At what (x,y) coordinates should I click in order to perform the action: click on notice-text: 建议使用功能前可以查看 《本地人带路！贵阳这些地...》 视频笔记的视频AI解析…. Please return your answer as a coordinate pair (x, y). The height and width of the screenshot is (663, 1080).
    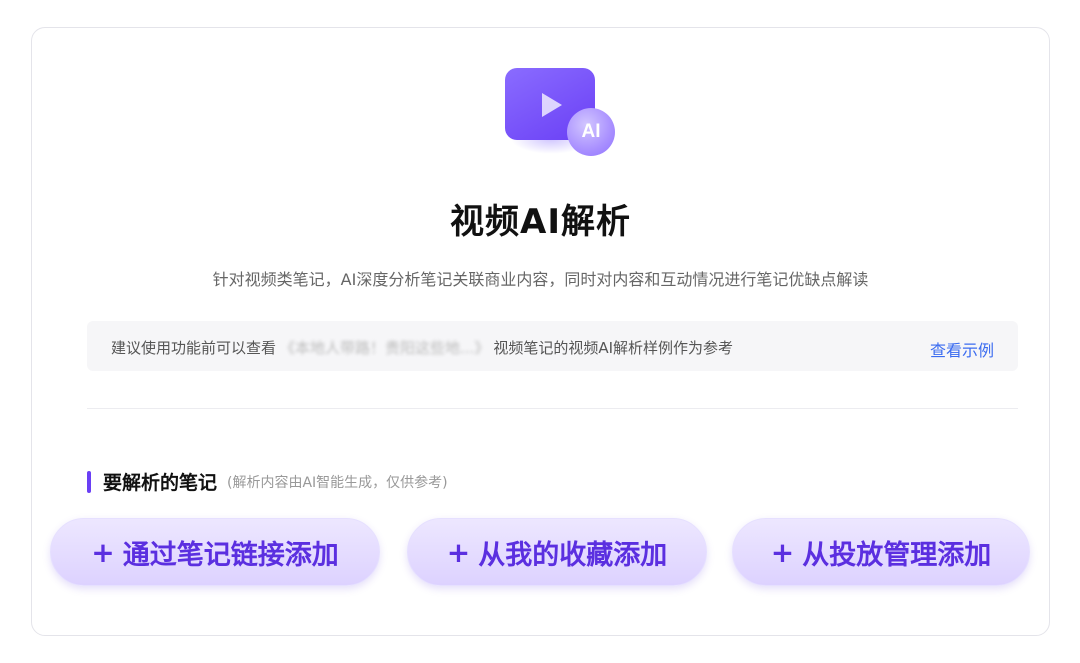
    Looking at the image, I should click on (422, 347).